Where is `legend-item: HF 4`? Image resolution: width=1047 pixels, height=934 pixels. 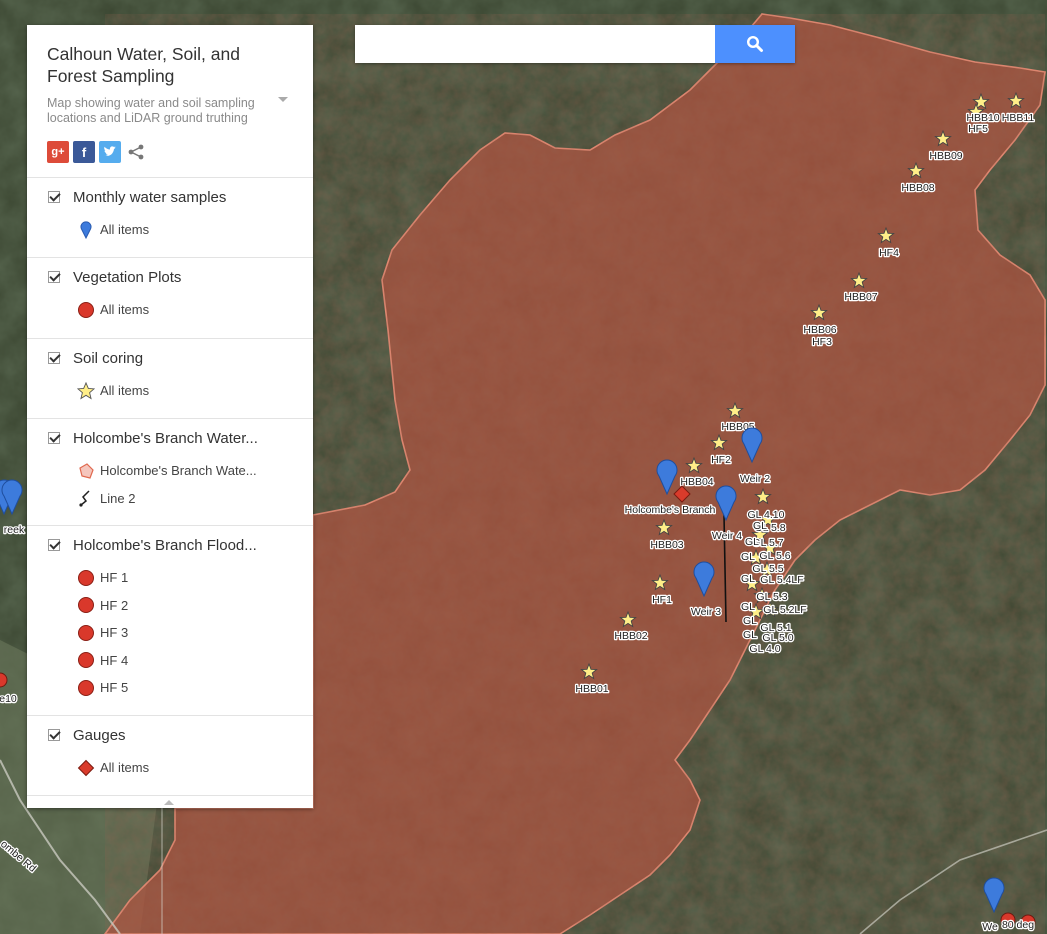
legend-item: HF 4 is located at coordinates (170, 661).